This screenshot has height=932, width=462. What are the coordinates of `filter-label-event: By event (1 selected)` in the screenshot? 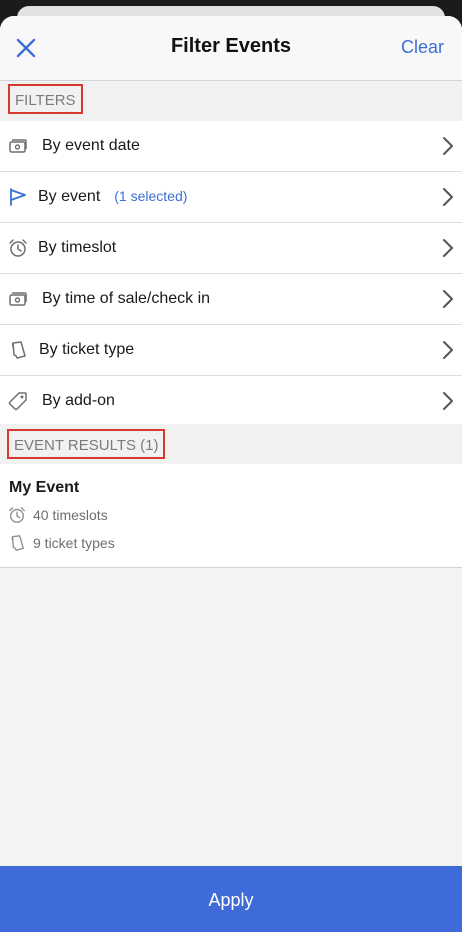 It's located at (112, 197).